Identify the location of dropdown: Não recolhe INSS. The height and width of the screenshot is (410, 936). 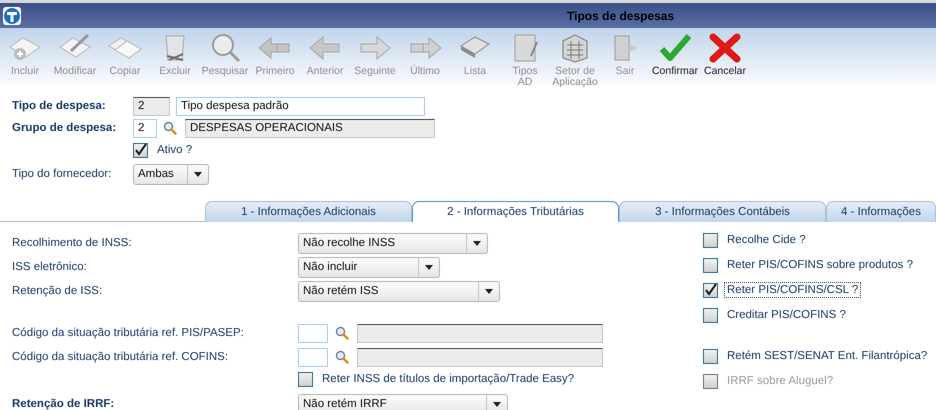
(393, 243).